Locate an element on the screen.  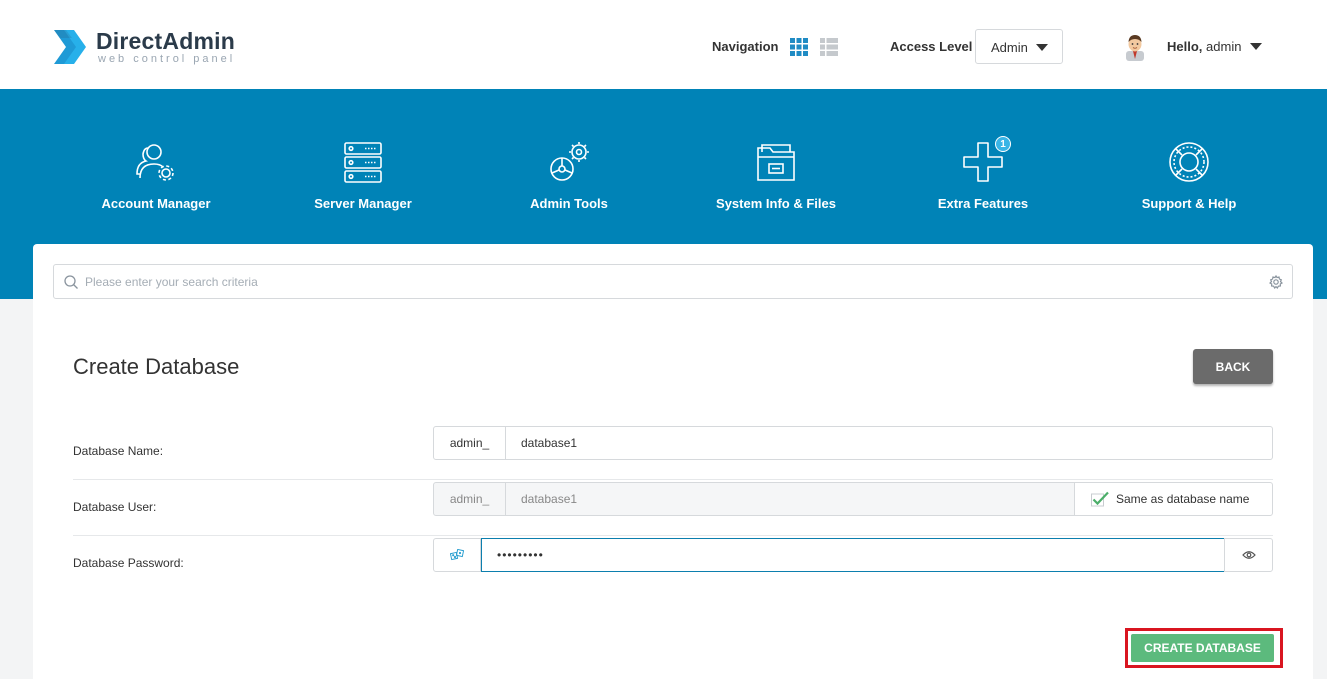
eye-icon is located at coordinates (1249, 555).